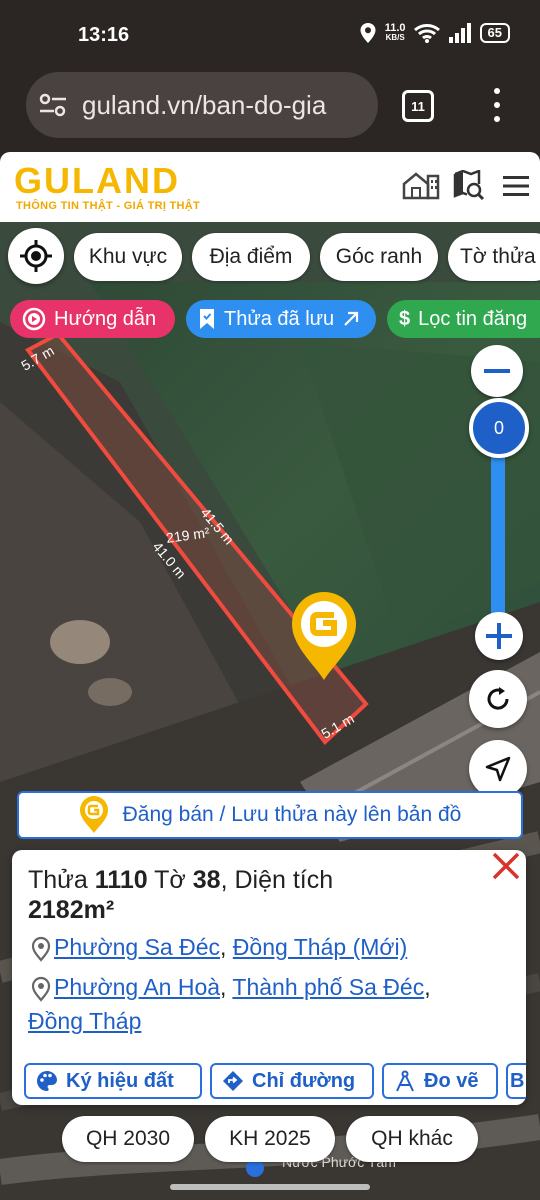  What do you see at coordinates (137, 987) in the screenshot?
I see `address-old-ward-link: Phường An Hoà` at bounding box center [137, 987].